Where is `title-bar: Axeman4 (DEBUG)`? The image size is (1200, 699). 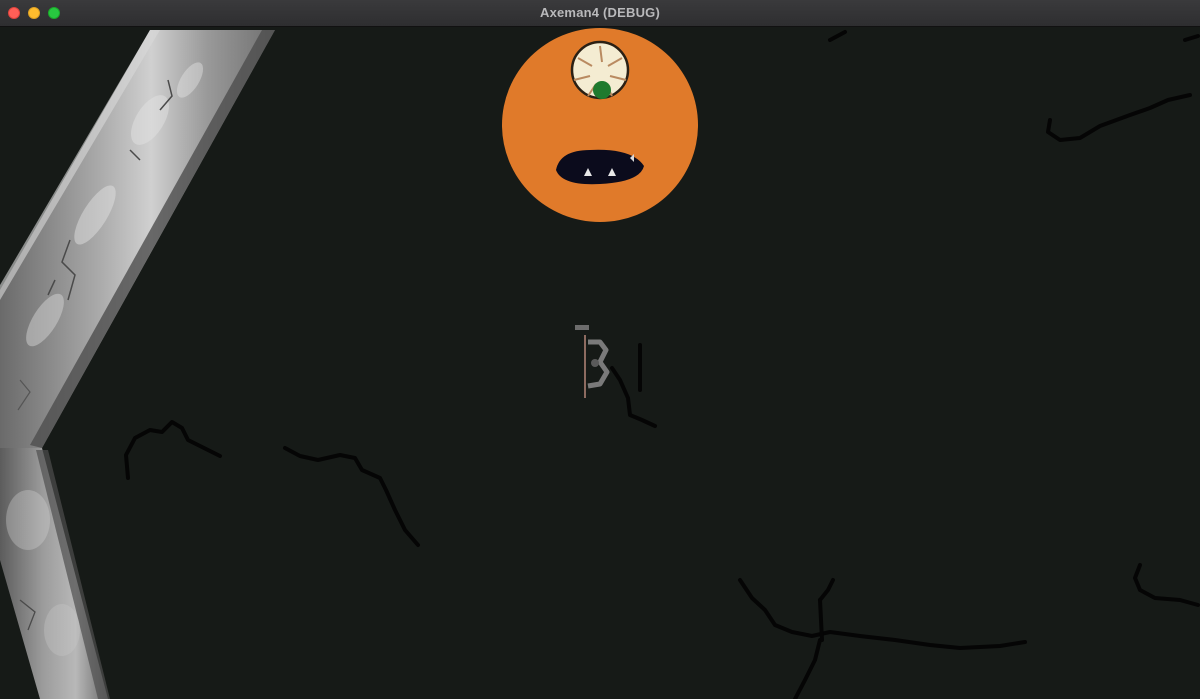
title-bar: Axeman4 (DEBUG) is located at coordinates (600, 13).